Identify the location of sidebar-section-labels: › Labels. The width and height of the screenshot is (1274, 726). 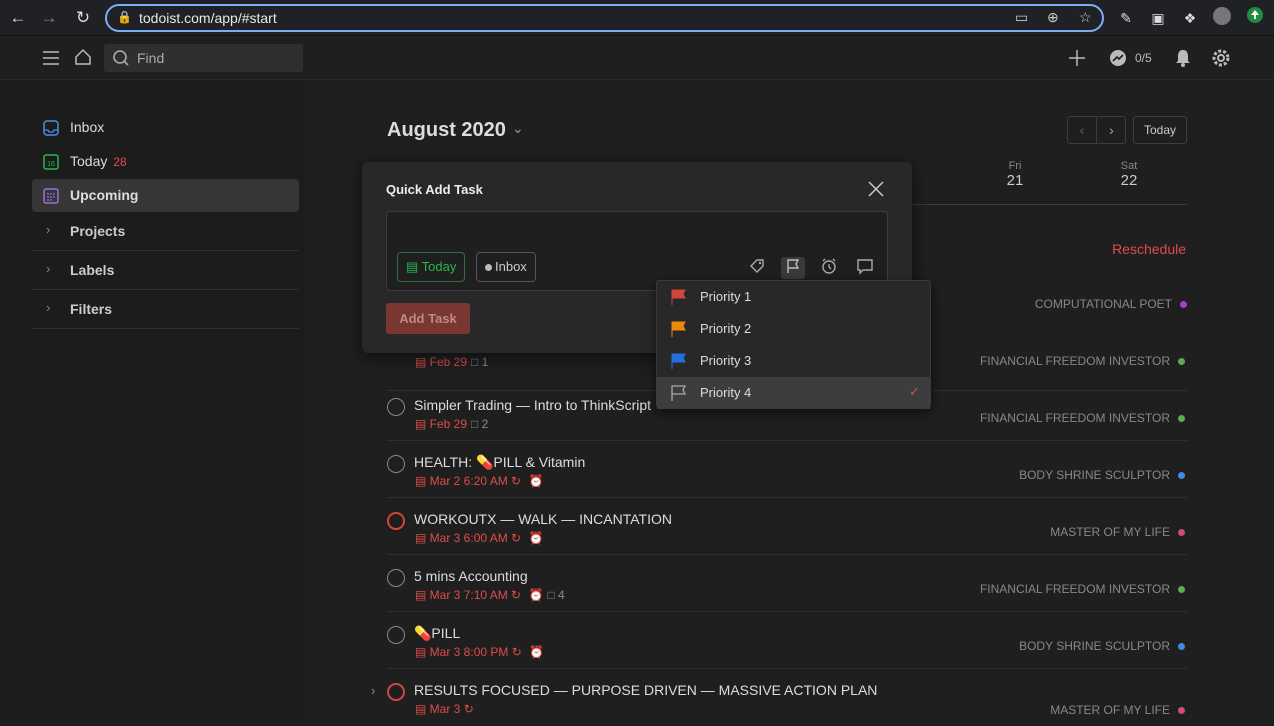
(165, 271).